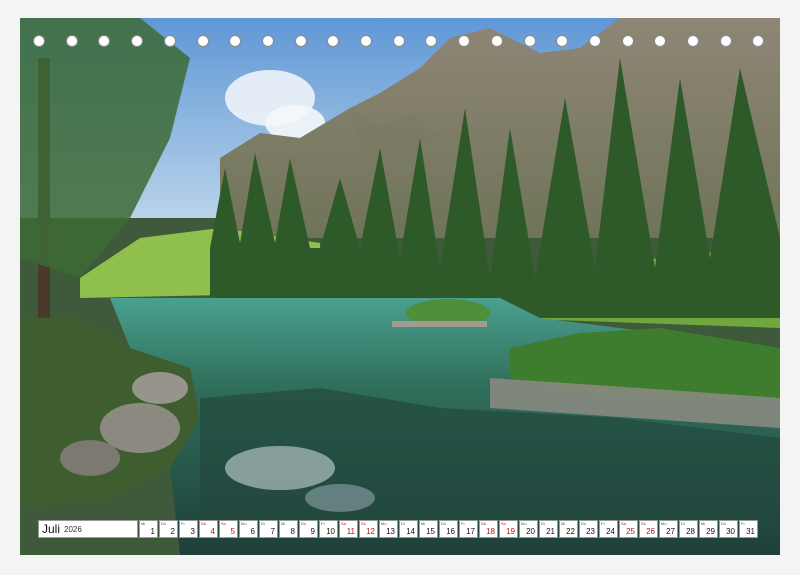 This screenshot has width=800, height=575. I want to click on day-number: 15, so click(430, 531).